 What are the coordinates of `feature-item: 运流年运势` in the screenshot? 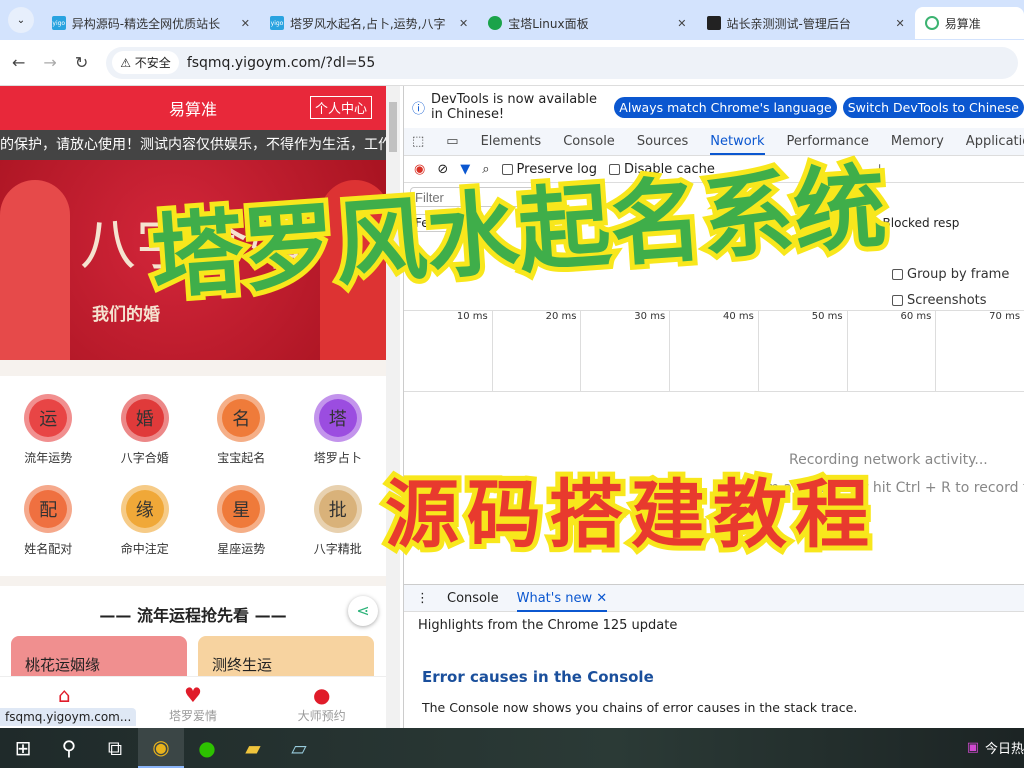 It's located at (48, 439).